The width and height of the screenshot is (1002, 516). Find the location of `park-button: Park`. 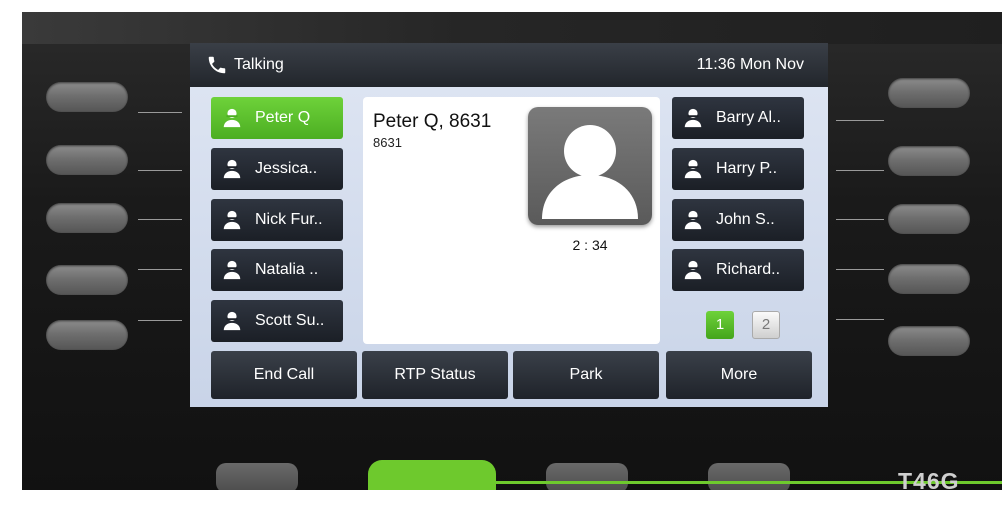

park-button: Park is located at coordinates (586, 375).